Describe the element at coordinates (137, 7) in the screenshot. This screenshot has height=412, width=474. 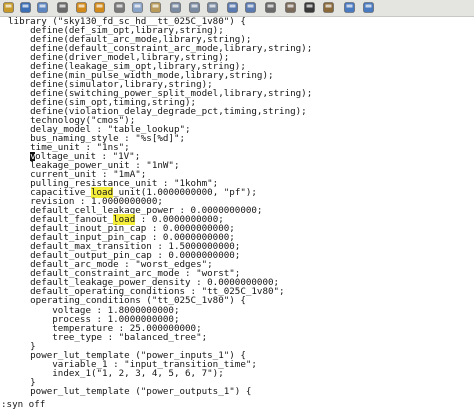
I see `copy-icon` at that location.